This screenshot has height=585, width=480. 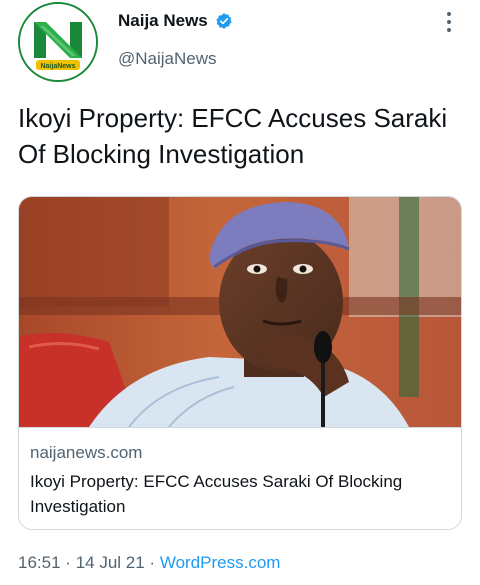 I want to click on display-name: Naija News, so click(x=163, y=21).